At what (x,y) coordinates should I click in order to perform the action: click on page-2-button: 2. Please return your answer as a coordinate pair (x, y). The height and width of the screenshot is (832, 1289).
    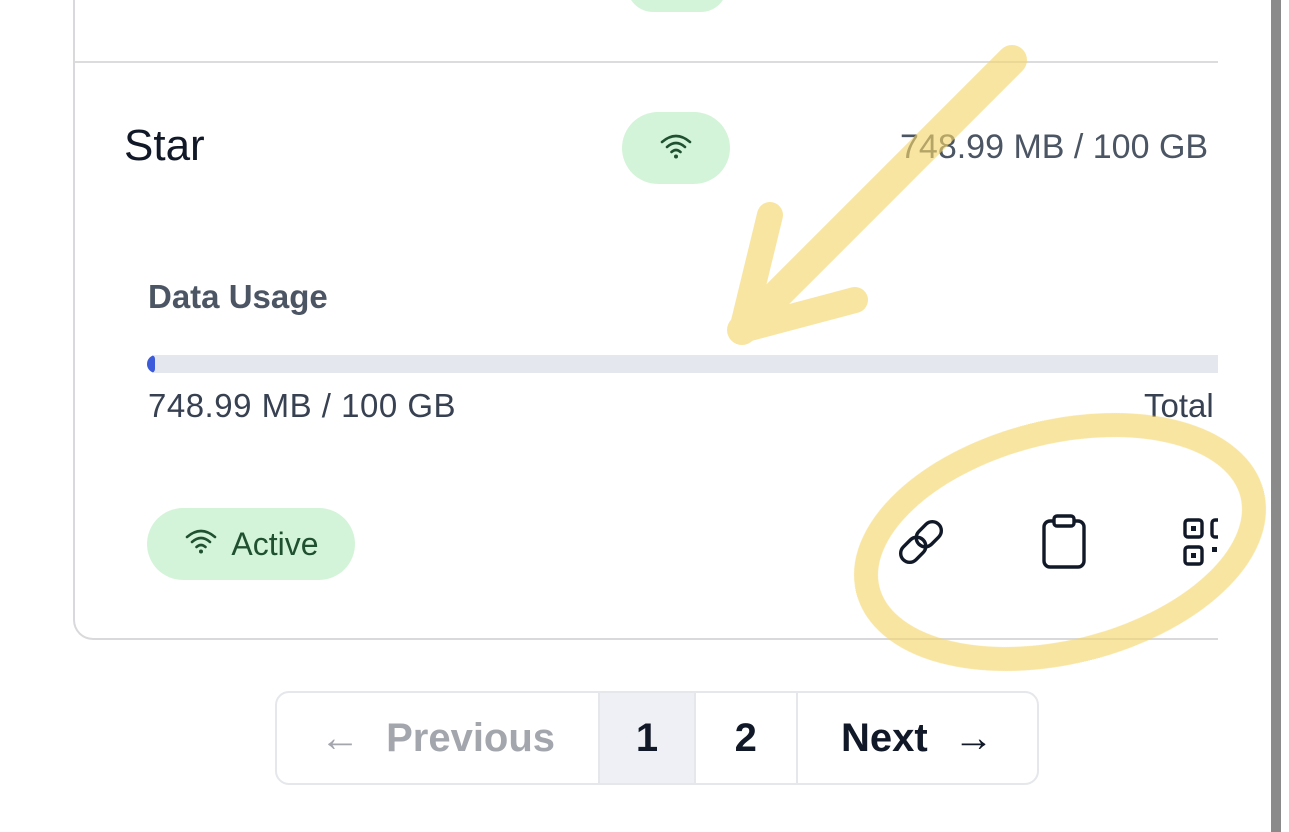
    Looking at the image, I should click on (744, 738).